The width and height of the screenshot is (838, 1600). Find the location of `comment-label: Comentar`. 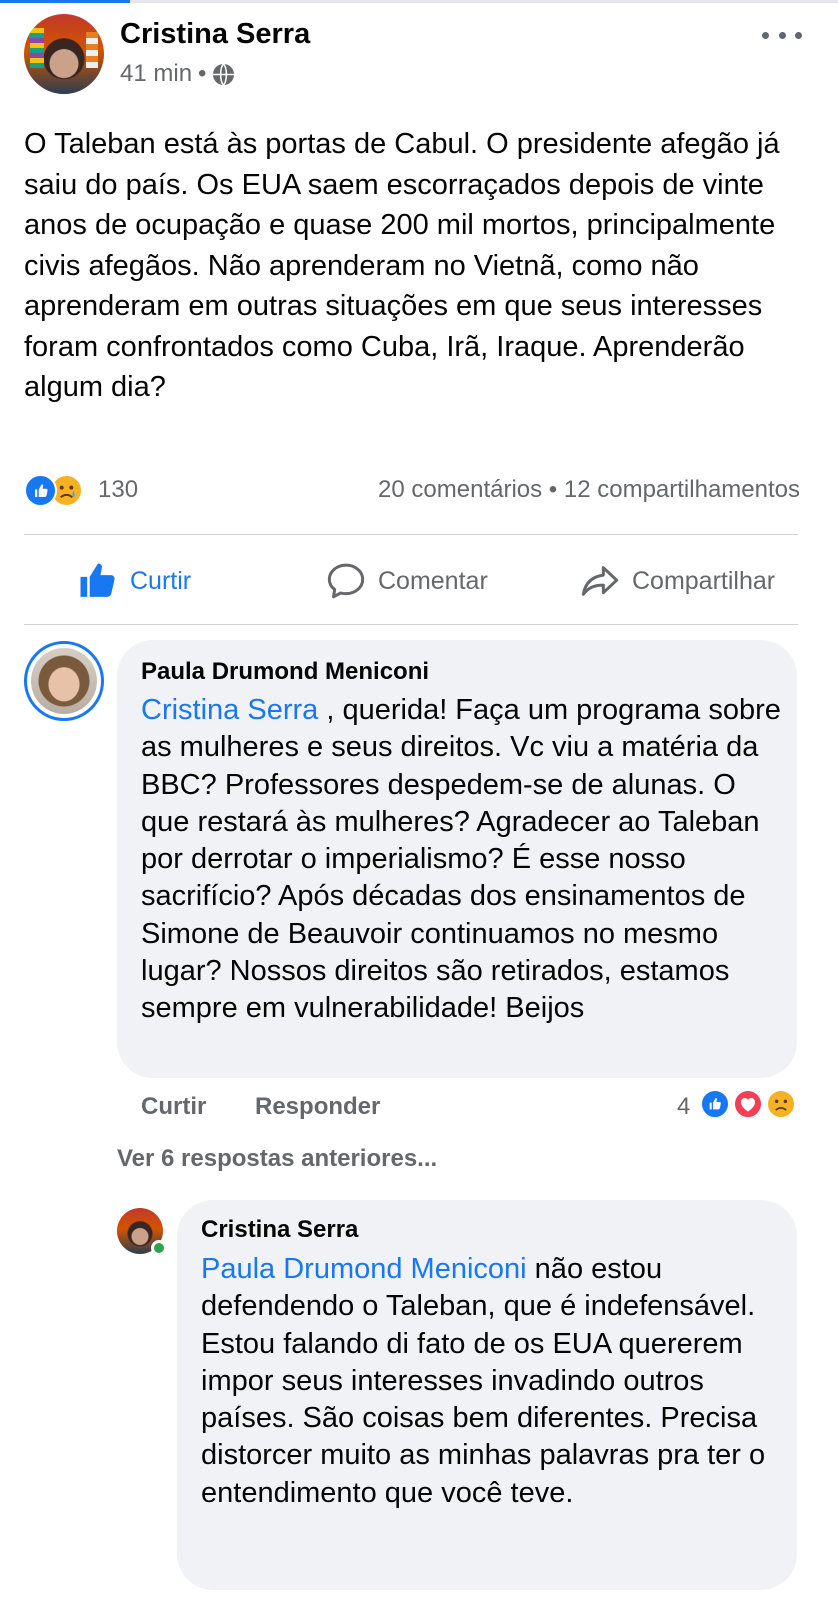

comment-label: Comentar is located at coordinates (433, 580).